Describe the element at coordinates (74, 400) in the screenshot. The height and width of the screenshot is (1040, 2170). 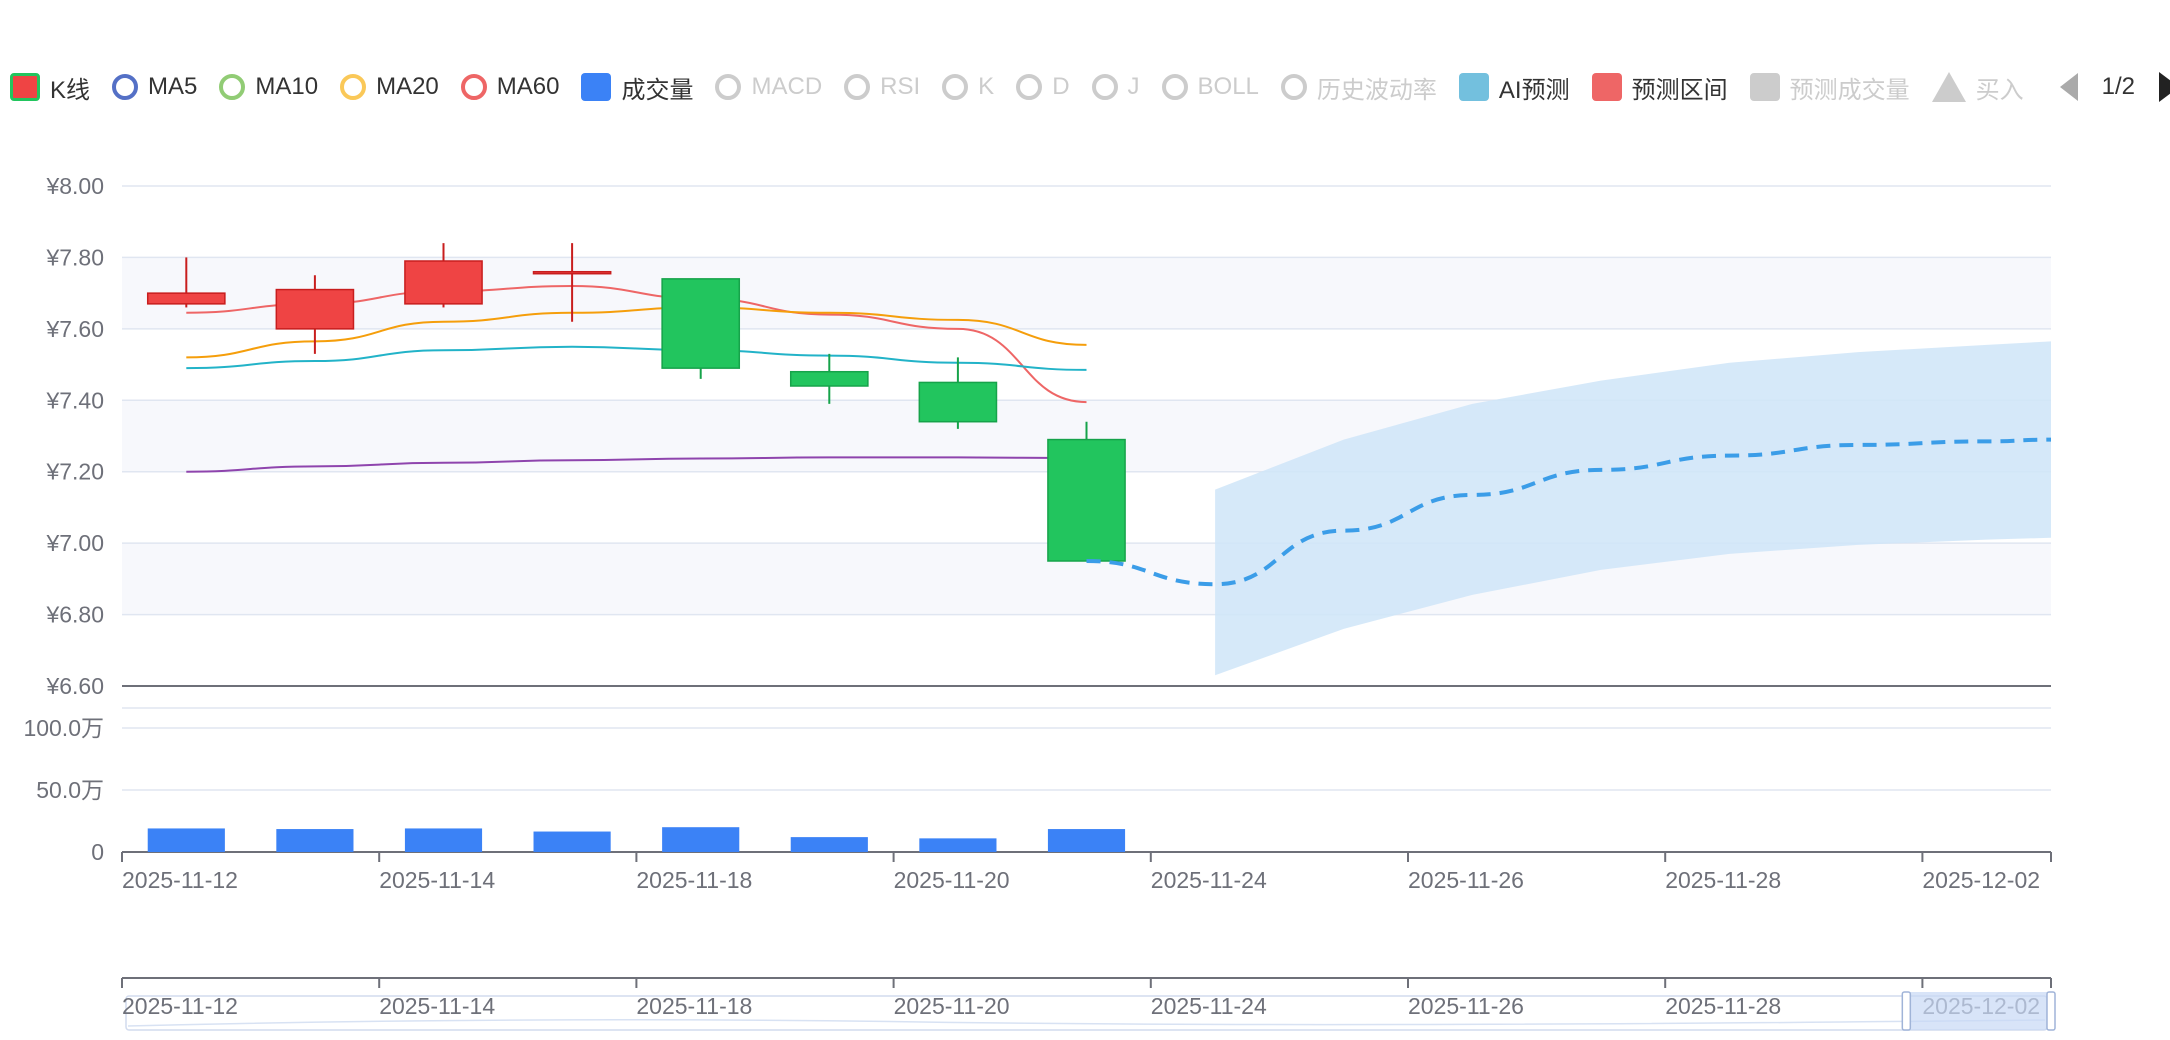
I see `price-tick-label: ¥7.40` at that location.